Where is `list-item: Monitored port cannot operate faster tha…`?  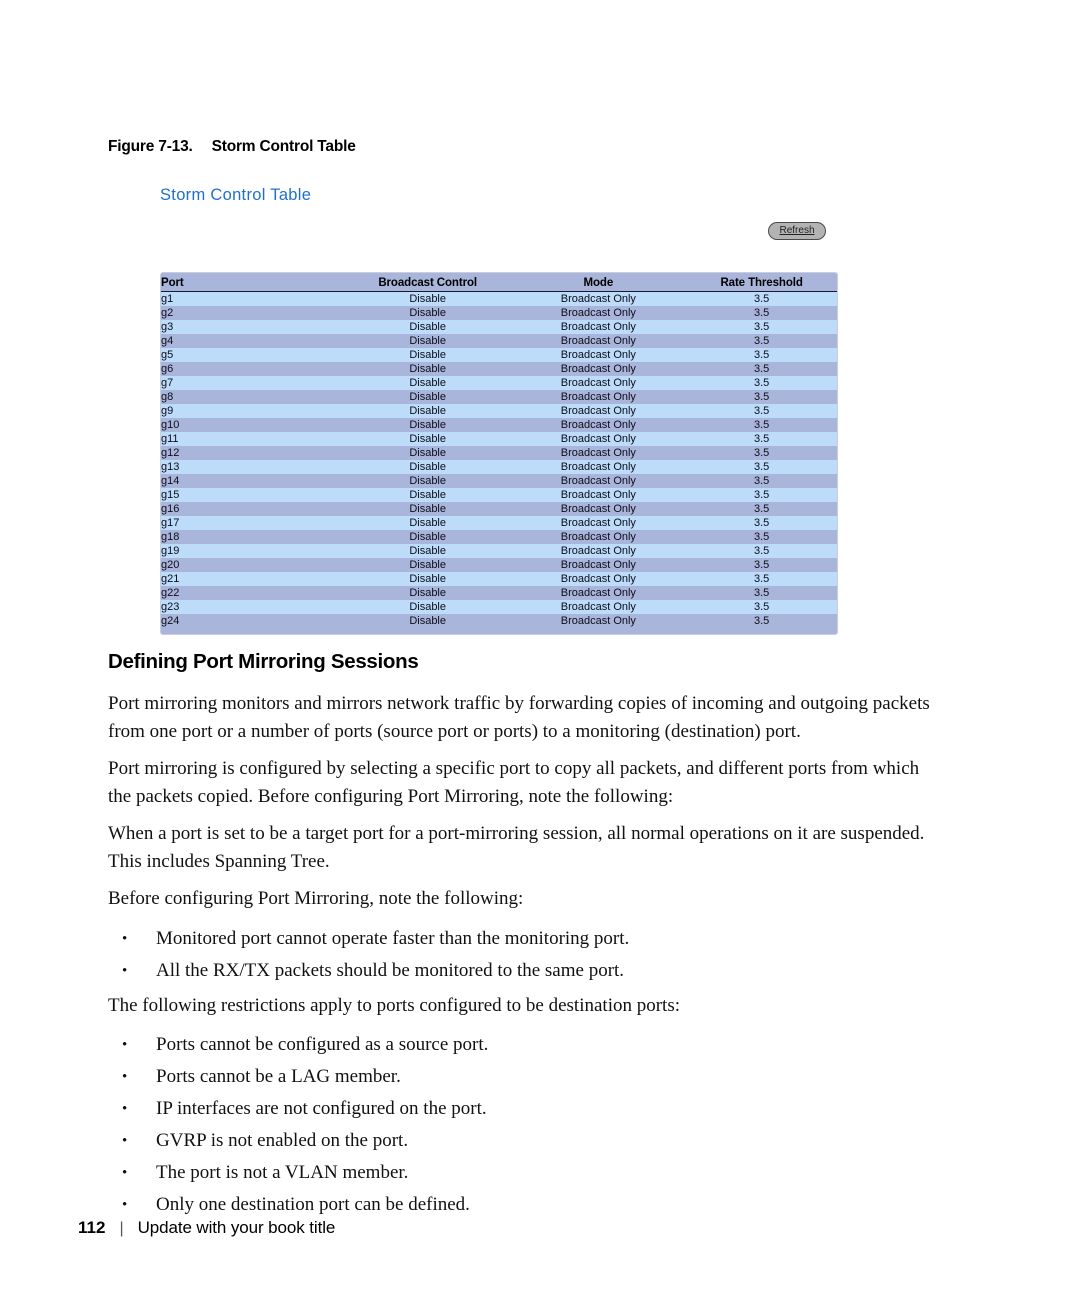
list-item: Monitored port cannot operate faster tha… is located at coordinates (527, 939).